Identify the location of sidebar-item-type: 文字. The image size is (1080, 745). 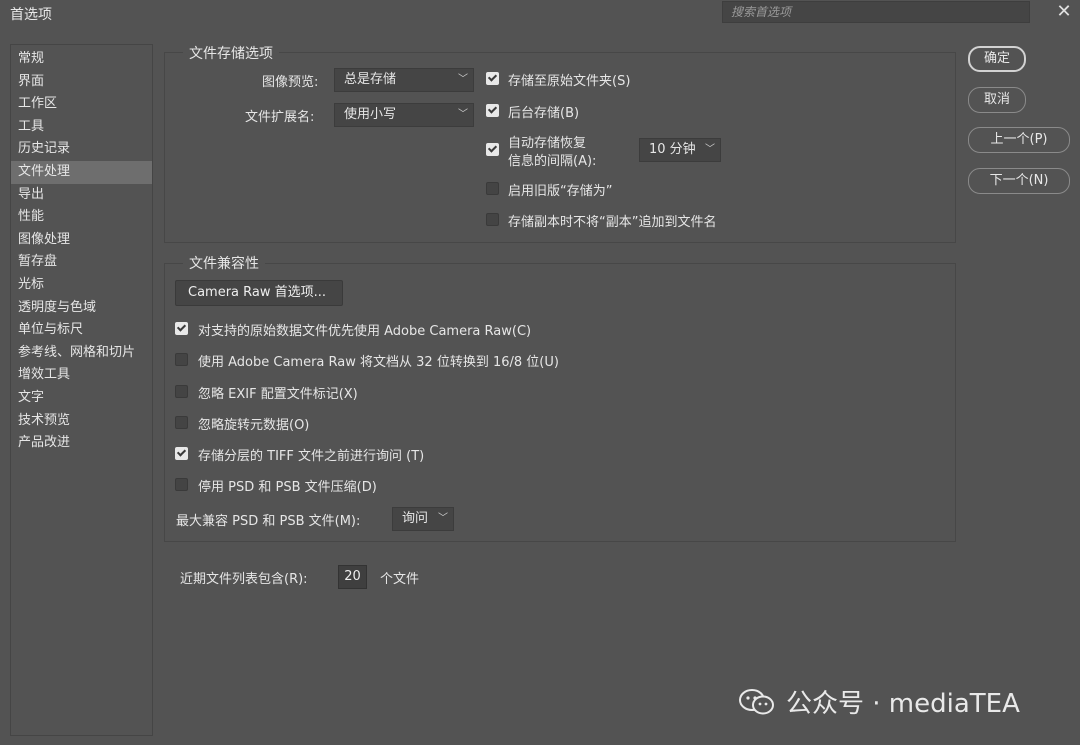
(81, 398).